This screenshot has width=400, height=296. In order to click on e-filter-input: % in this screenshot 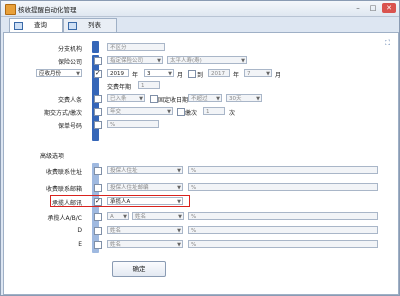, I will do `click(283, 244)`.